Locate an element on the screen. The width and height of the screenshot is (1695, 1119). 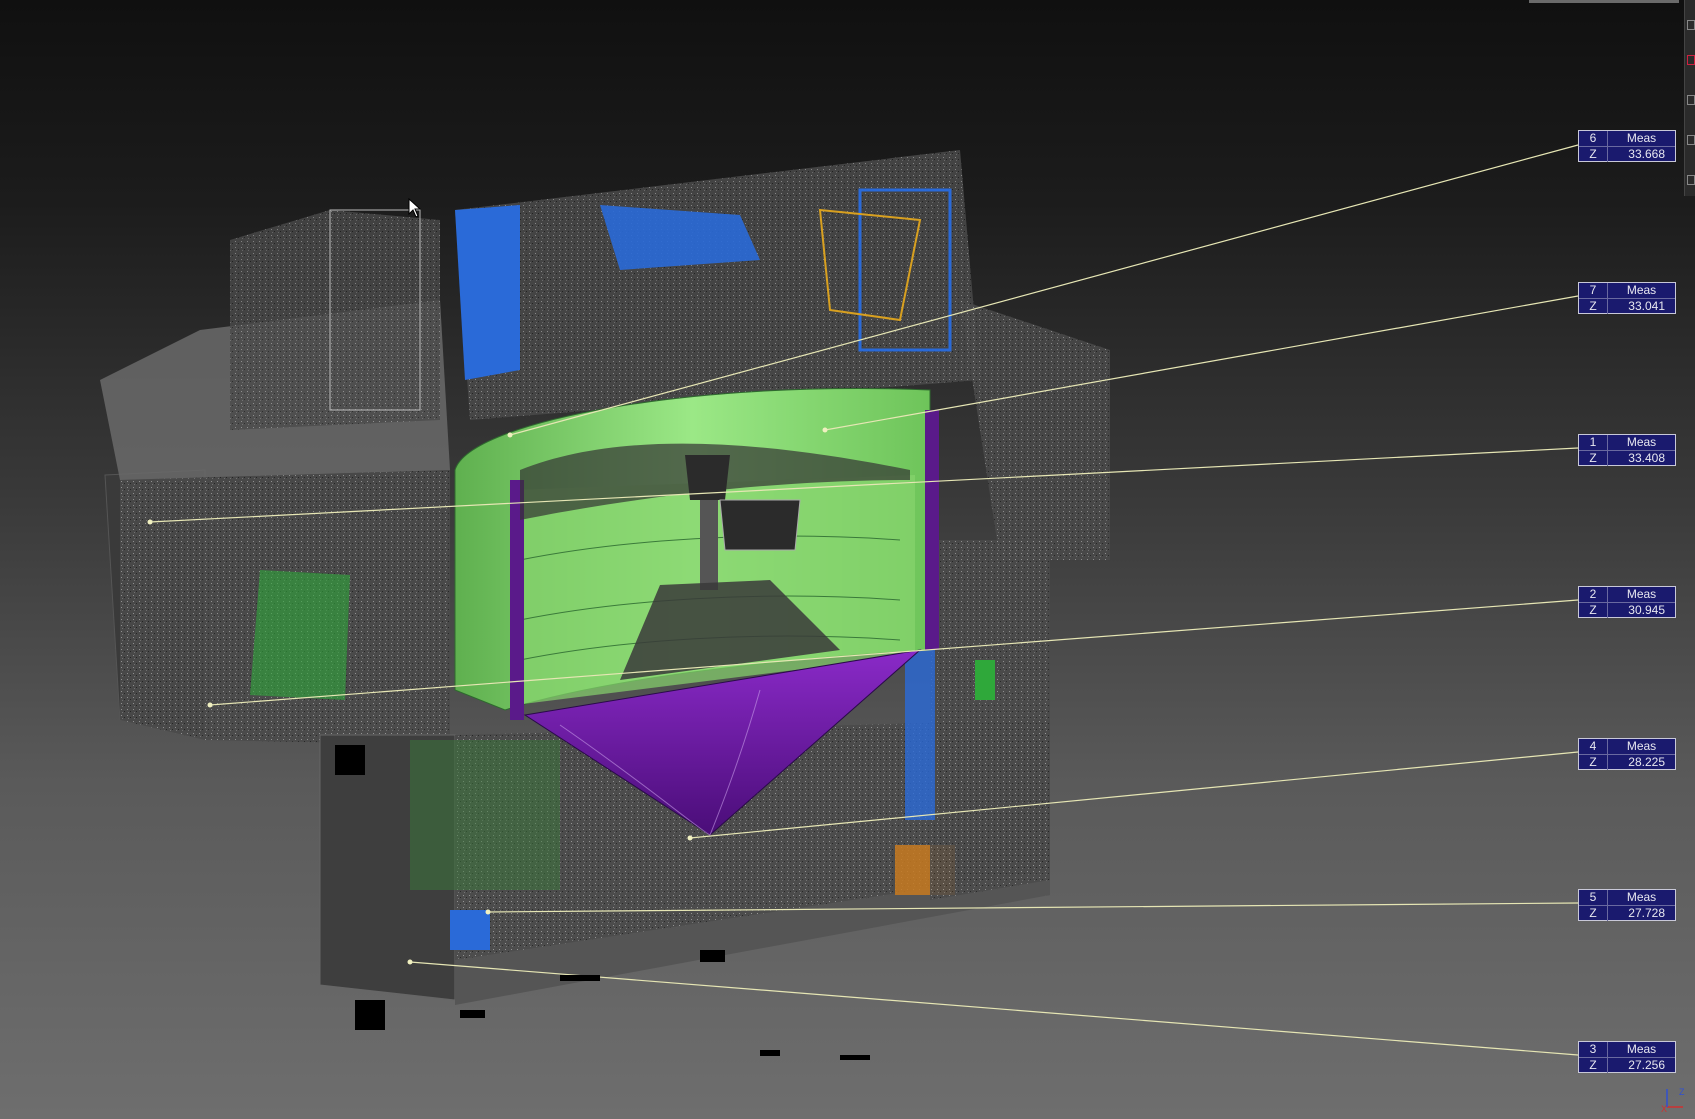
measurement-value: 33.408 is located at coordinates (1646, 458).